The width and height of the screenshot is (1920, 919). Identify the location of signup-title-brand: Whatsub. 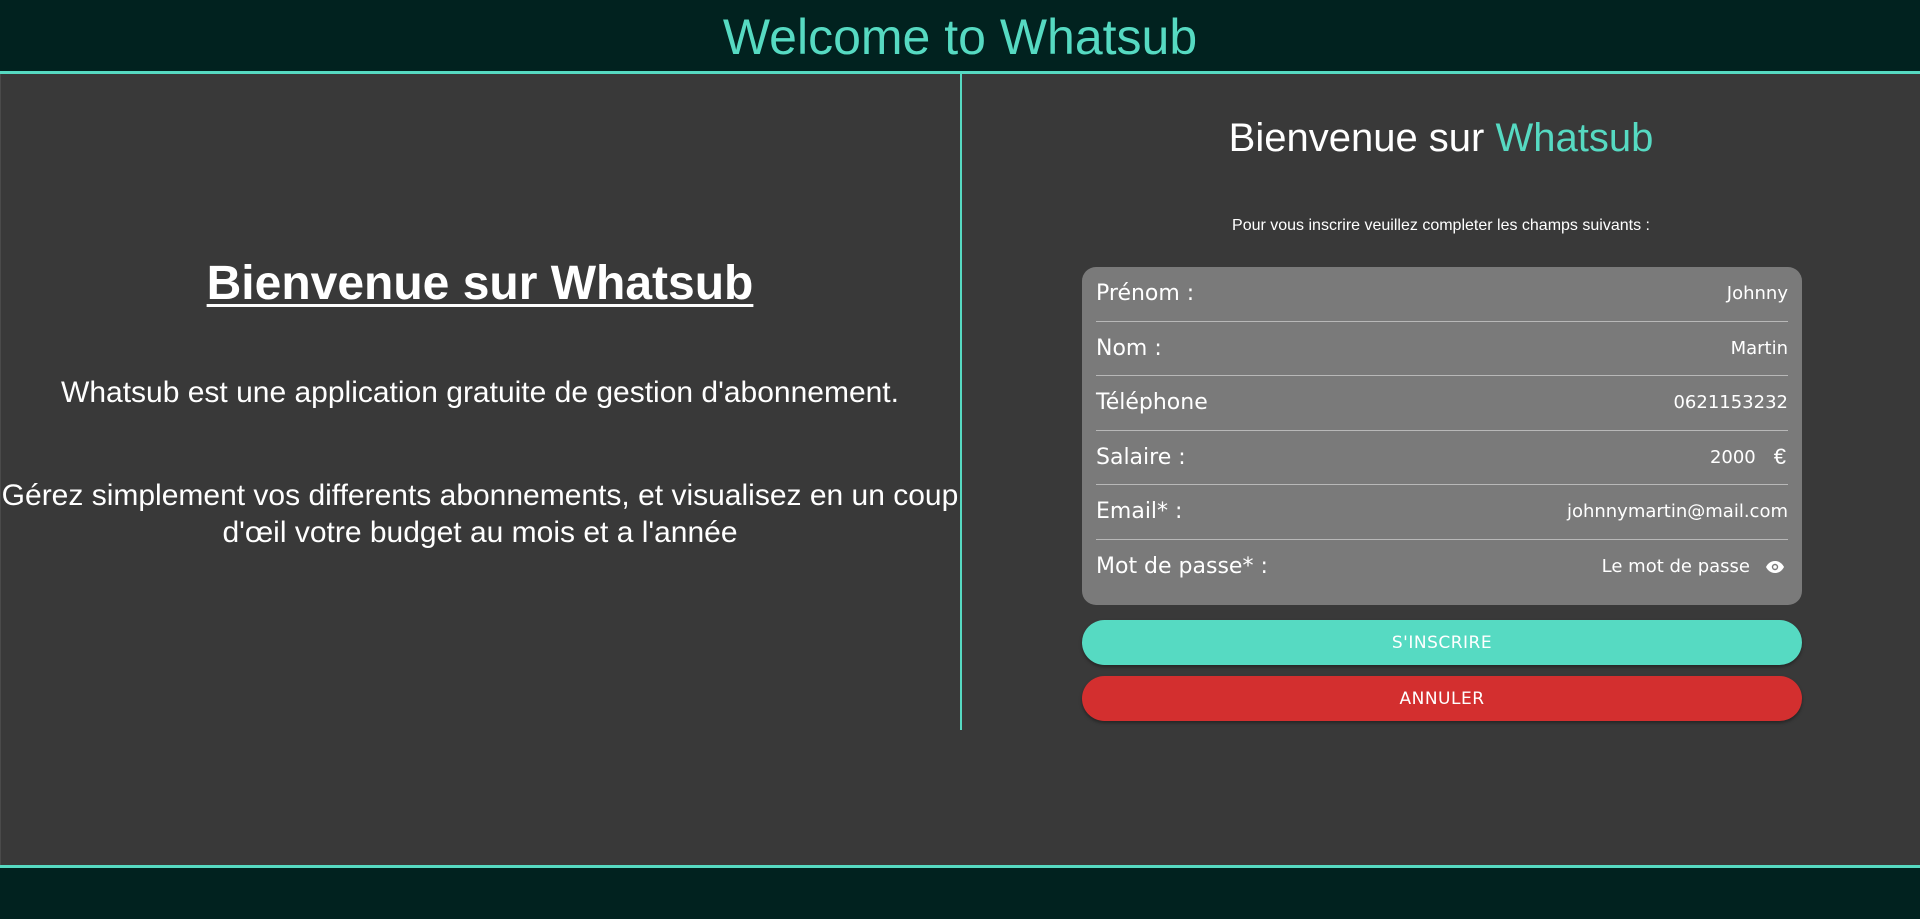
(1574, 138).